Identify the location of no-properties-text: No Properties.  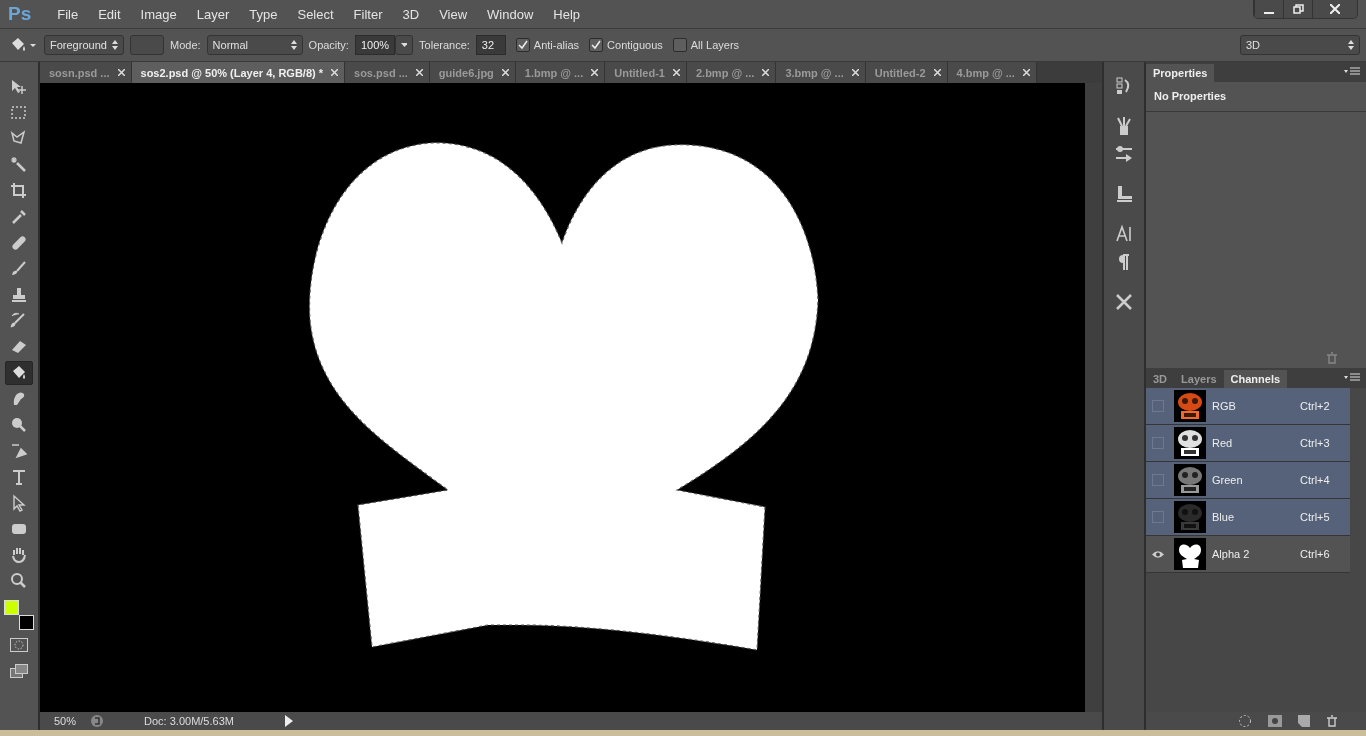
(1256, 97).